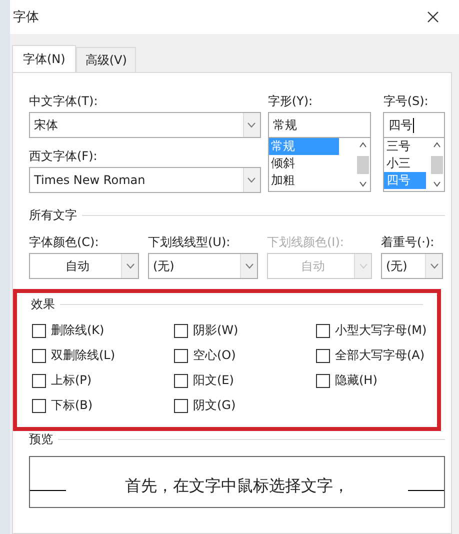 This screenshot has height=534, width=459. I want to click on close-icon, so click(433, 17).